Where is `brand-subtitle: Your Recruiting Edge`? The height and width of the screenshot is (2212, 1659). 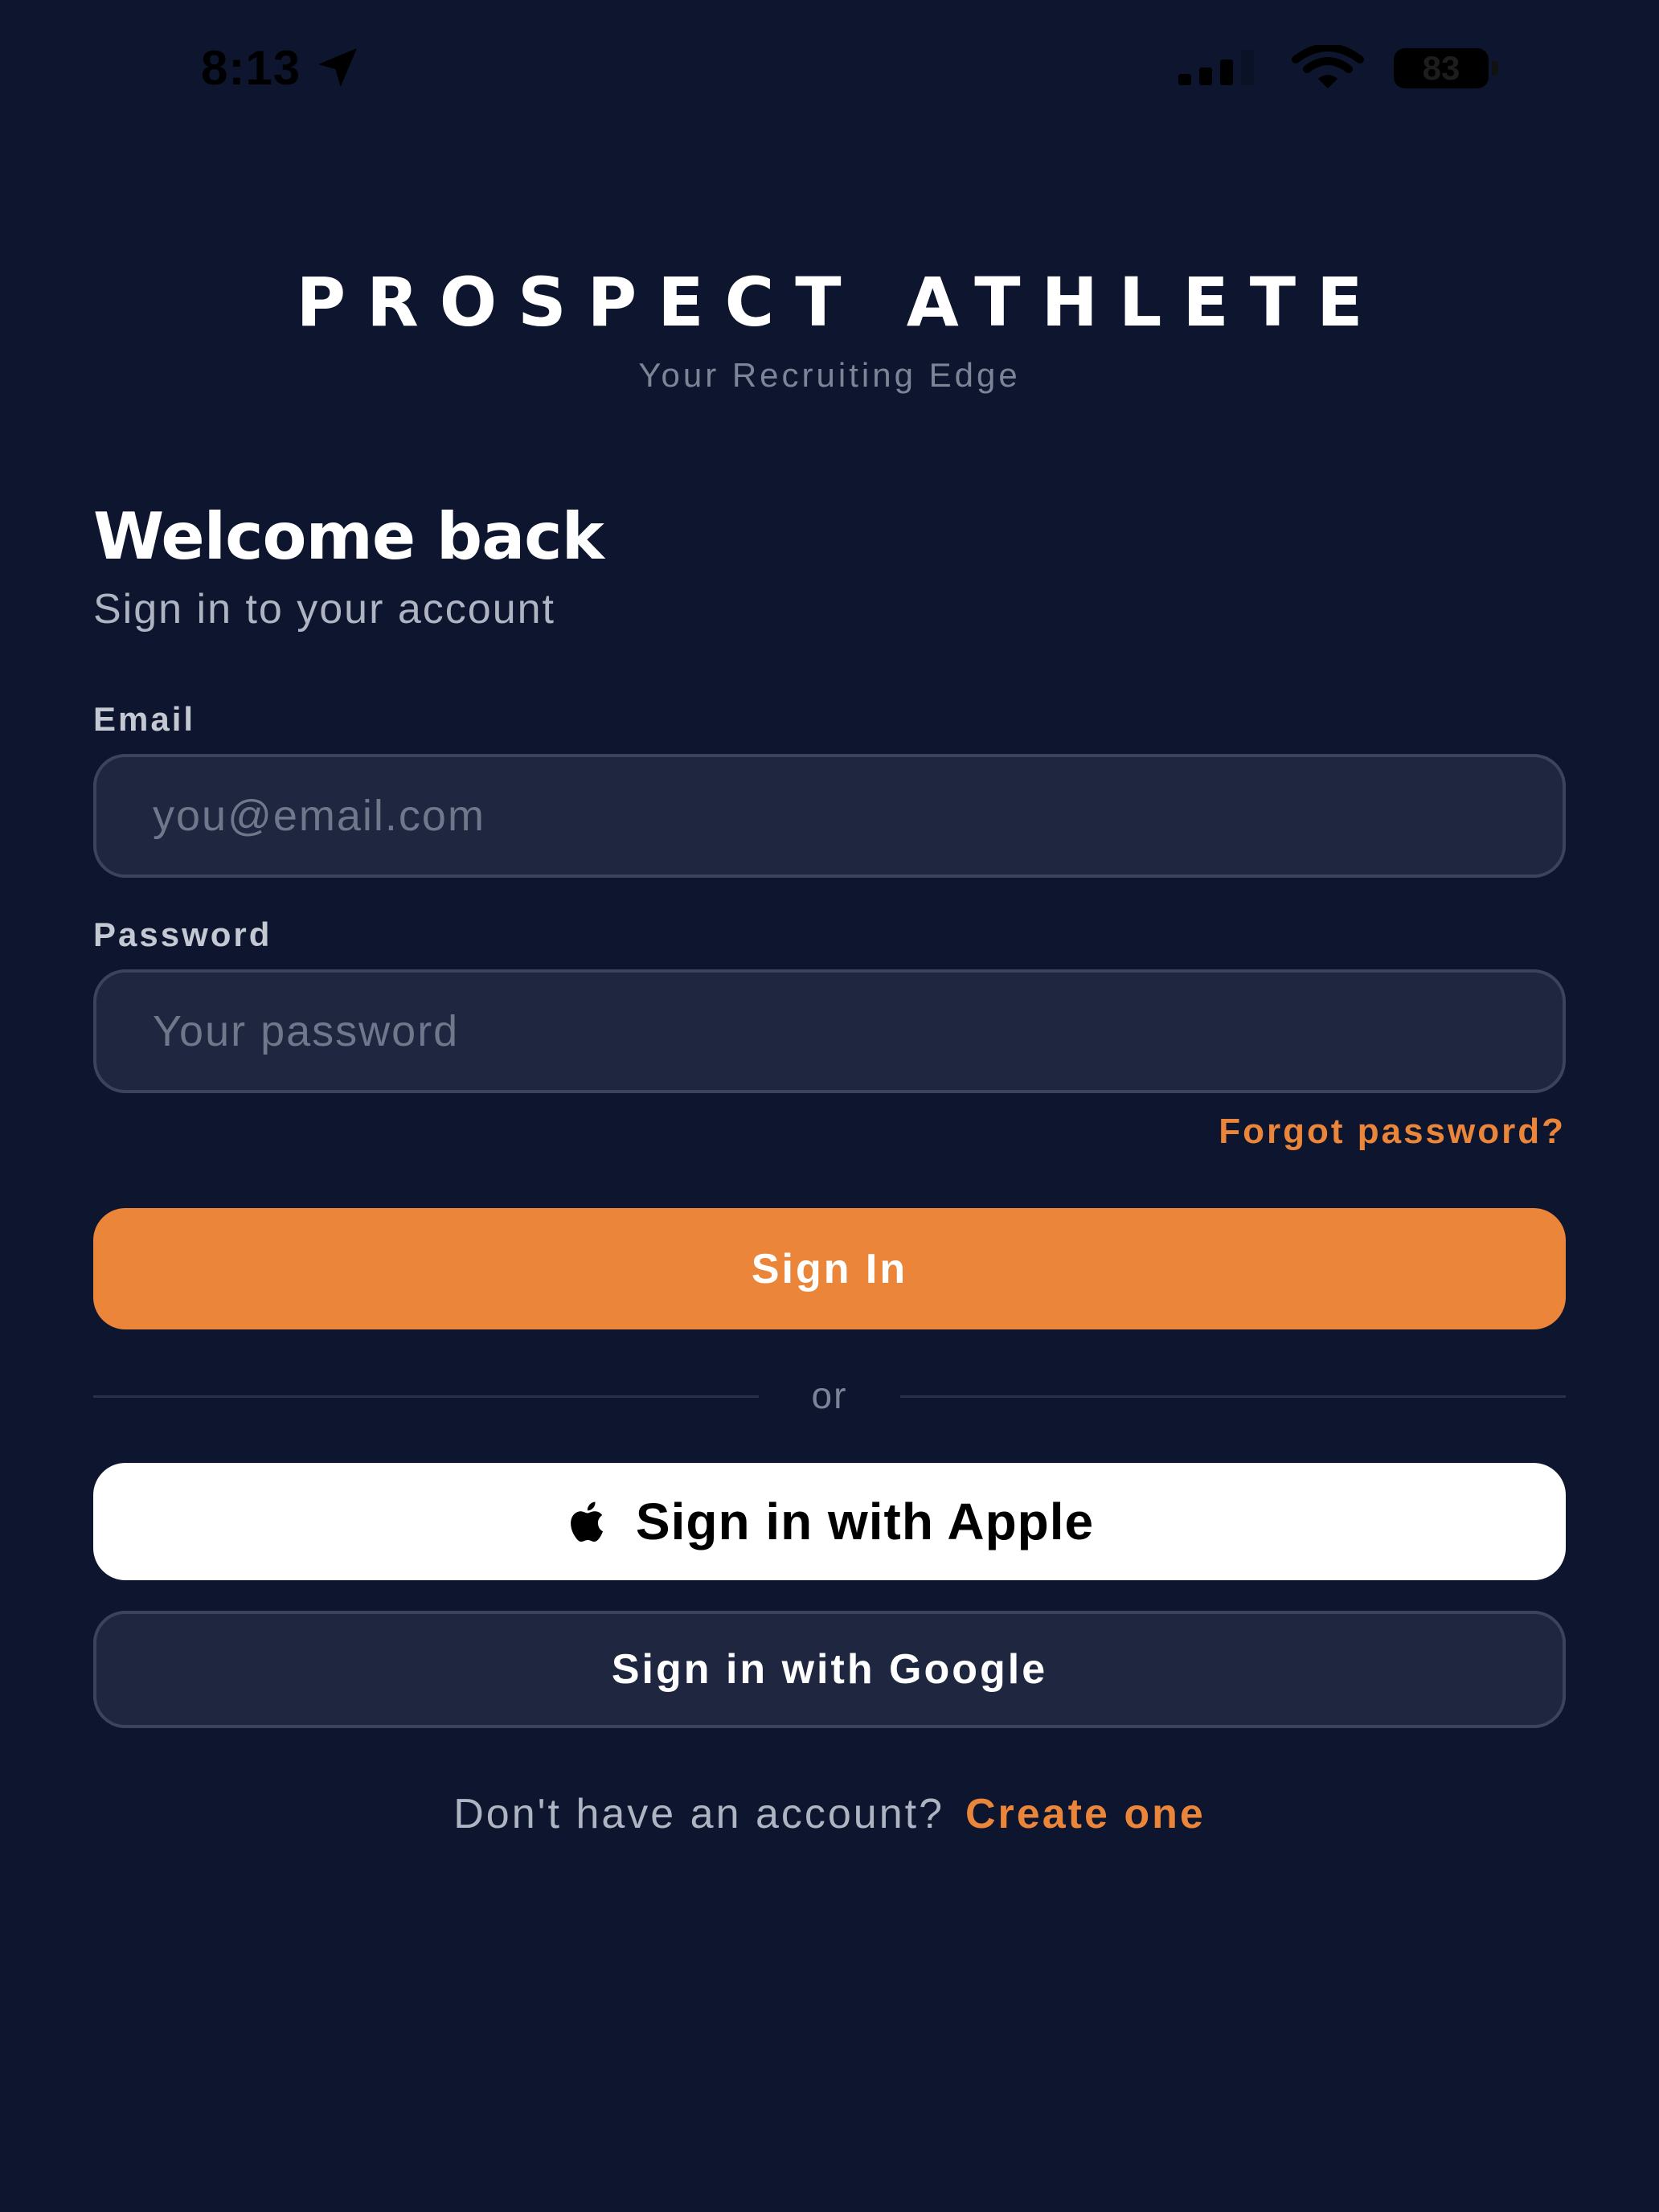
brand-subtitle: Your Recruiting Edge is located at coordinates (829, 375).